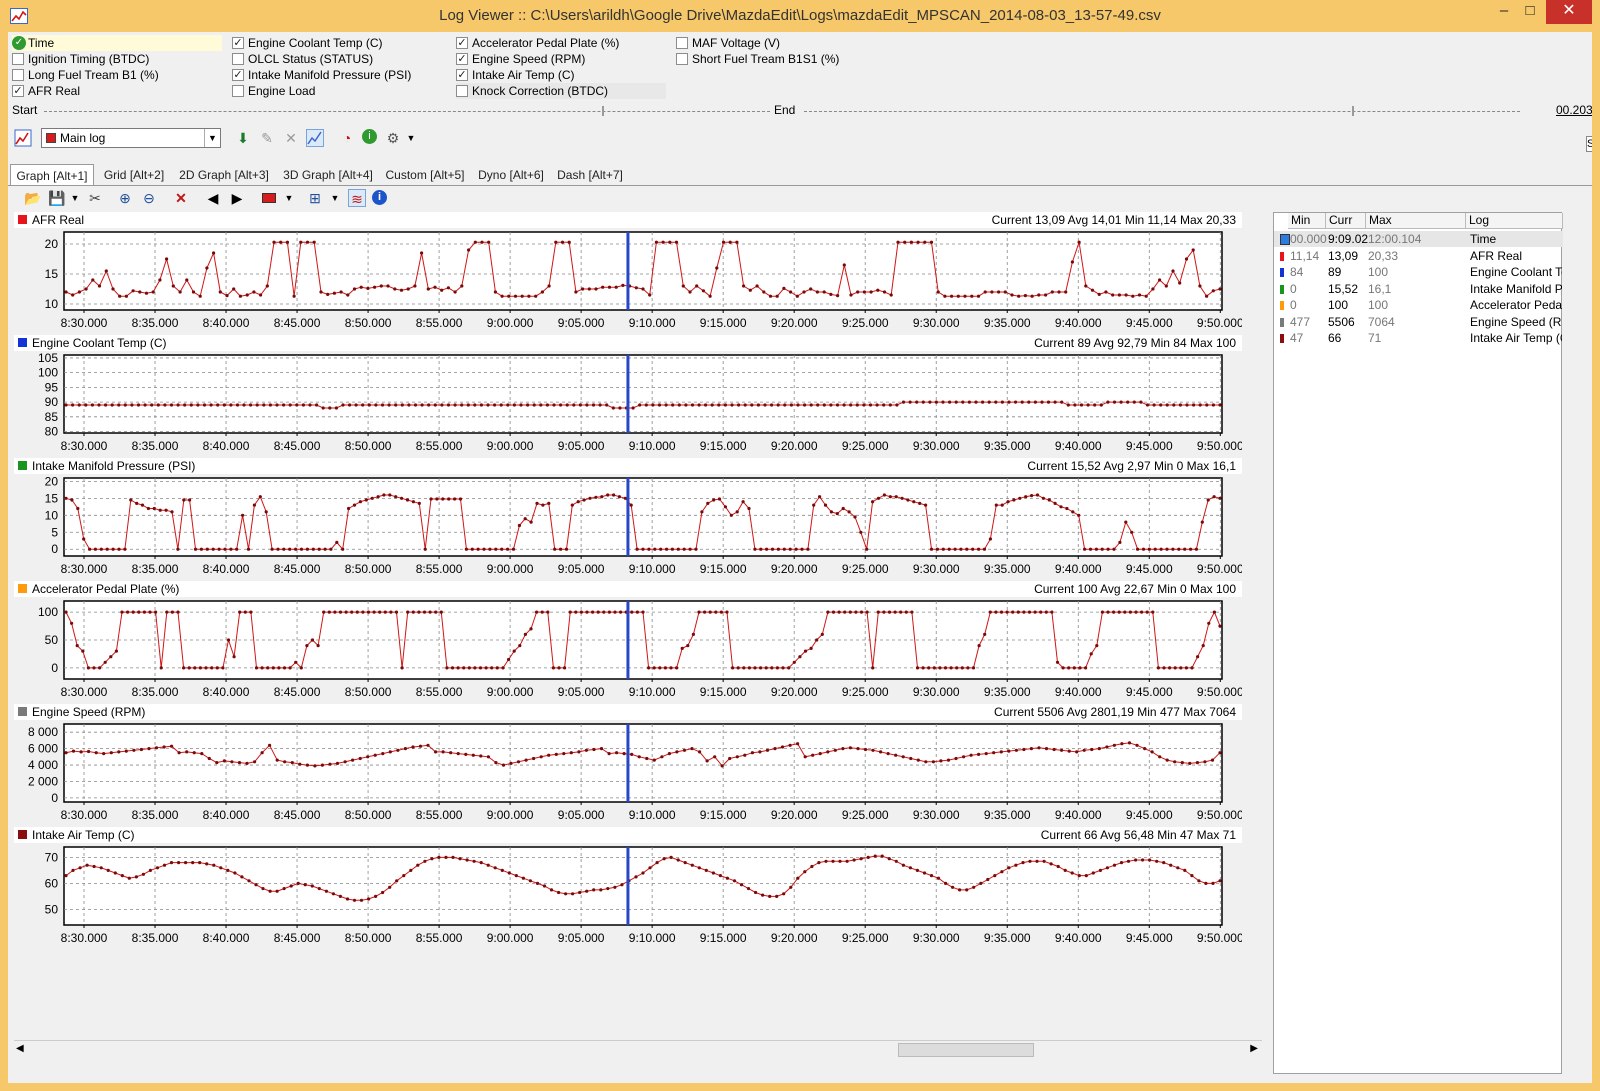  I want to click on settings-icon: ⚙, so click(393, 138).